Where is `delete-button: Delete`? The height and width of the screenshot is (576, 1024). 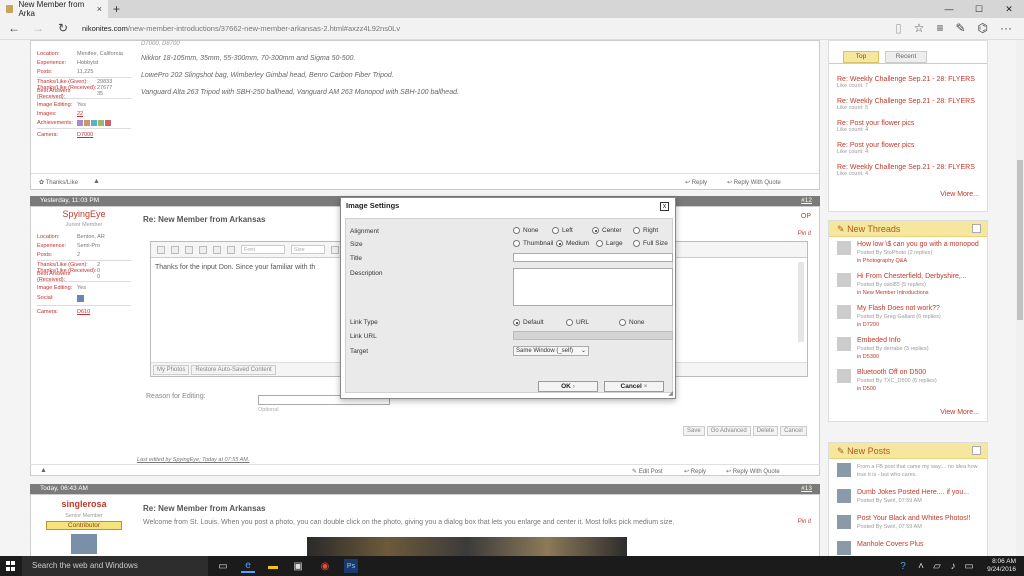
delete-button: Delete is located at coordinates (765, 431).